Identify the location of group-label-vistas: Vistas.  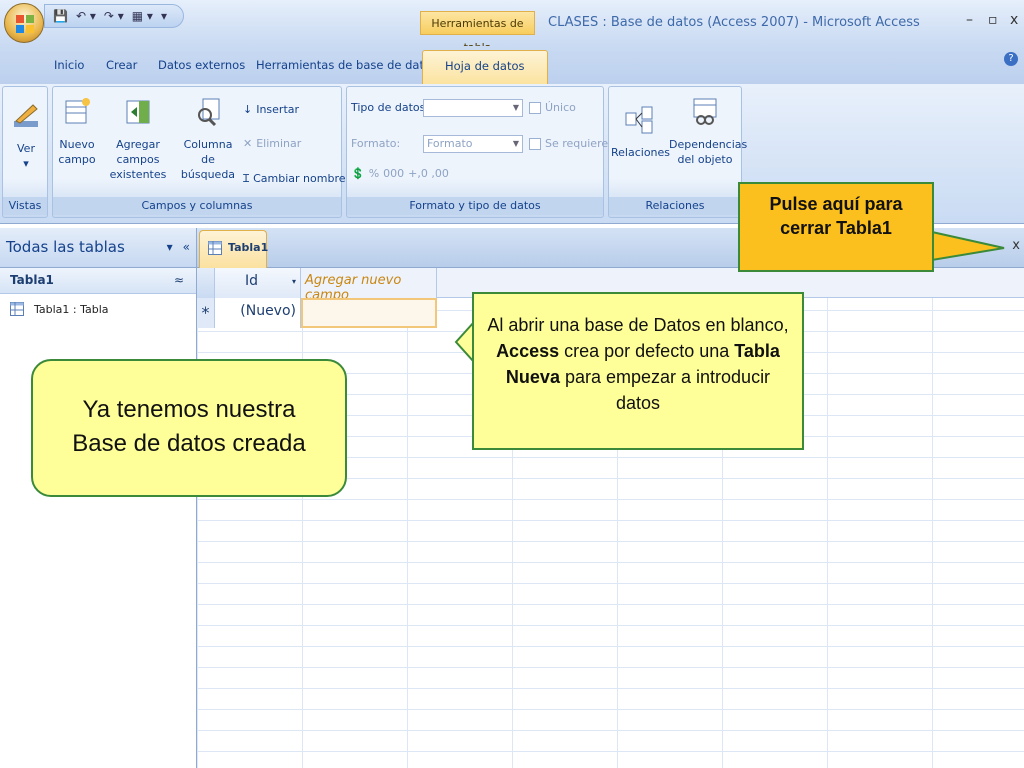
(25, 206).